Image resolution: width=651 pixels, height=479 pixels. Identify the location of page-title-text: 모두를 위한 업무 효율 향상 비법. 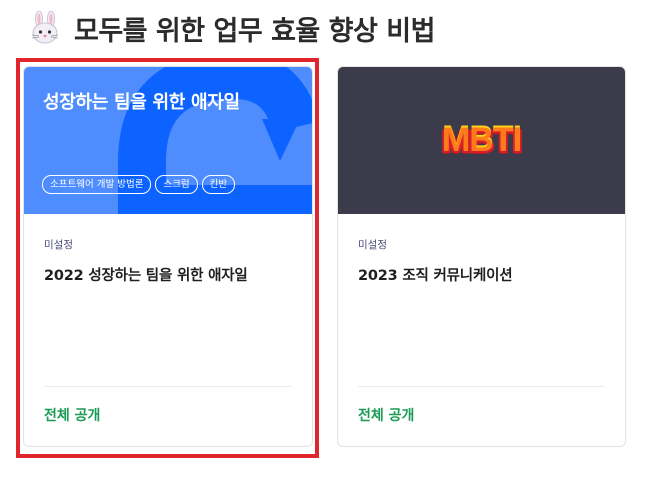
(254, 31).